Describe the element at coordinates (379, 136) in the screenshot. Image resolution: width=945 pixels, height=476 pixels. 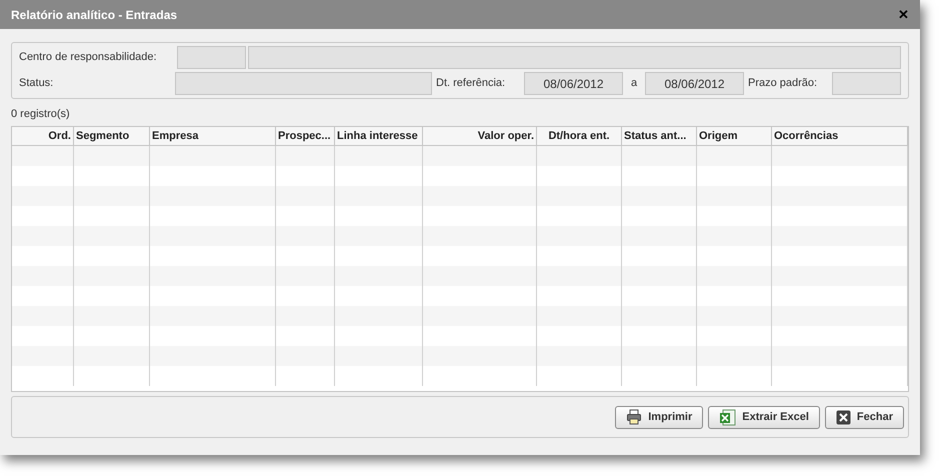
I see `column-header: Linha interesse` at that location.